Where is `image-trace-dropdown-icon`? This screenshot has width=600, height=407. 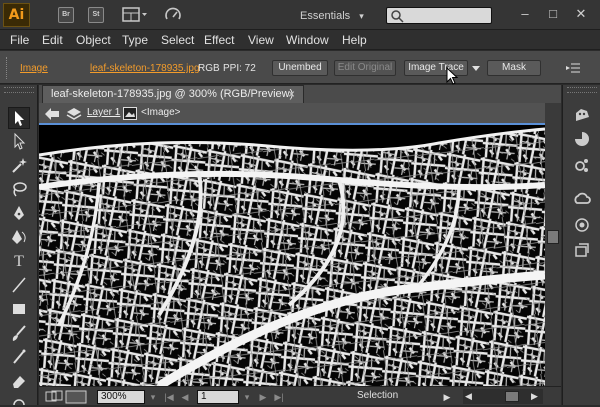 image-trace-dropdown-icon is located at coordinates (476, 68).